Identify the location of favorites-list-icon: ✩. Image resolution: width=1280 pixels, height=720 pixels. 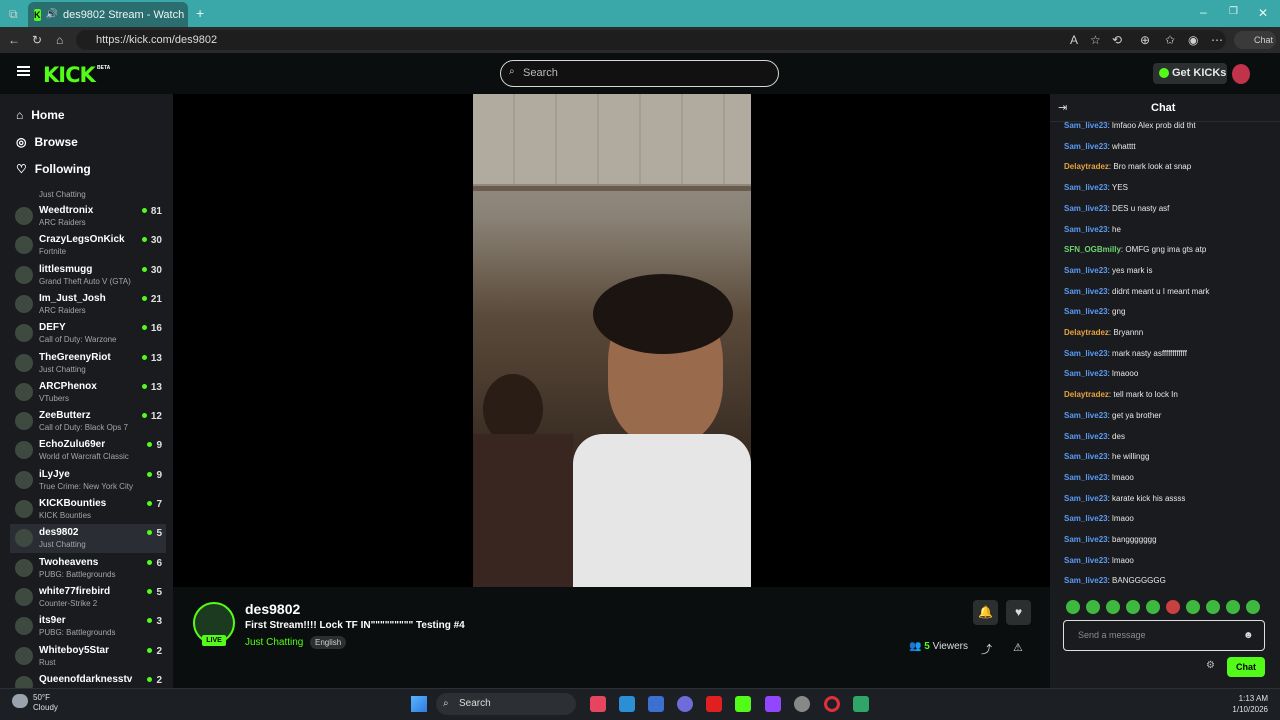
(1170, 40).